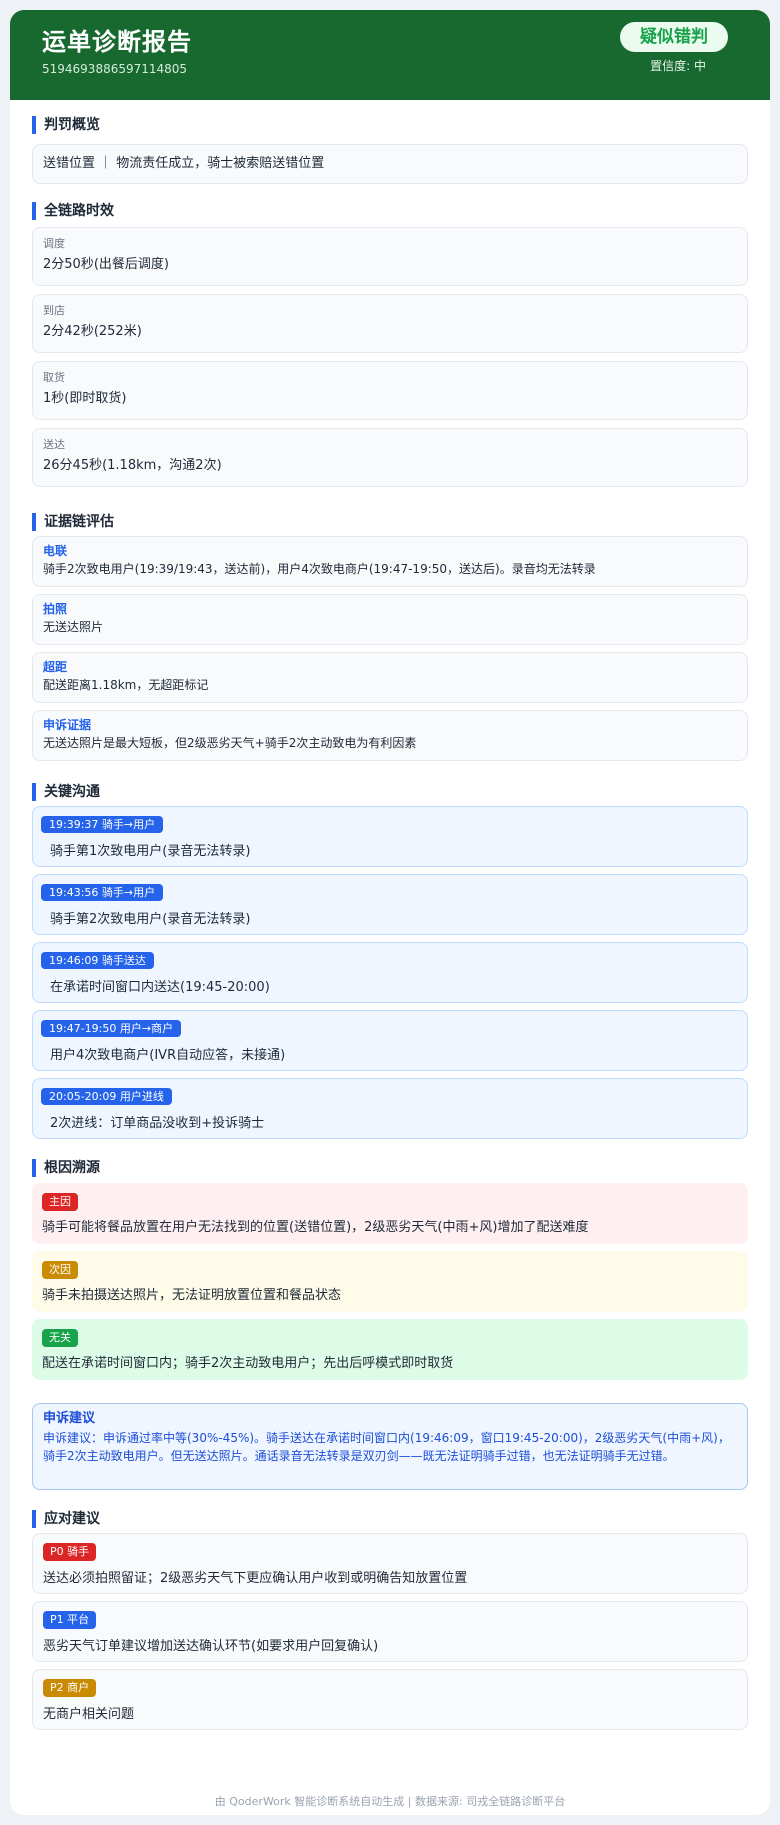 The height and width of the screenshot is (1825, 780). Describe the element at coordinates (54, 377) in the screenshot. I see `timing-label: 取货` at that location.